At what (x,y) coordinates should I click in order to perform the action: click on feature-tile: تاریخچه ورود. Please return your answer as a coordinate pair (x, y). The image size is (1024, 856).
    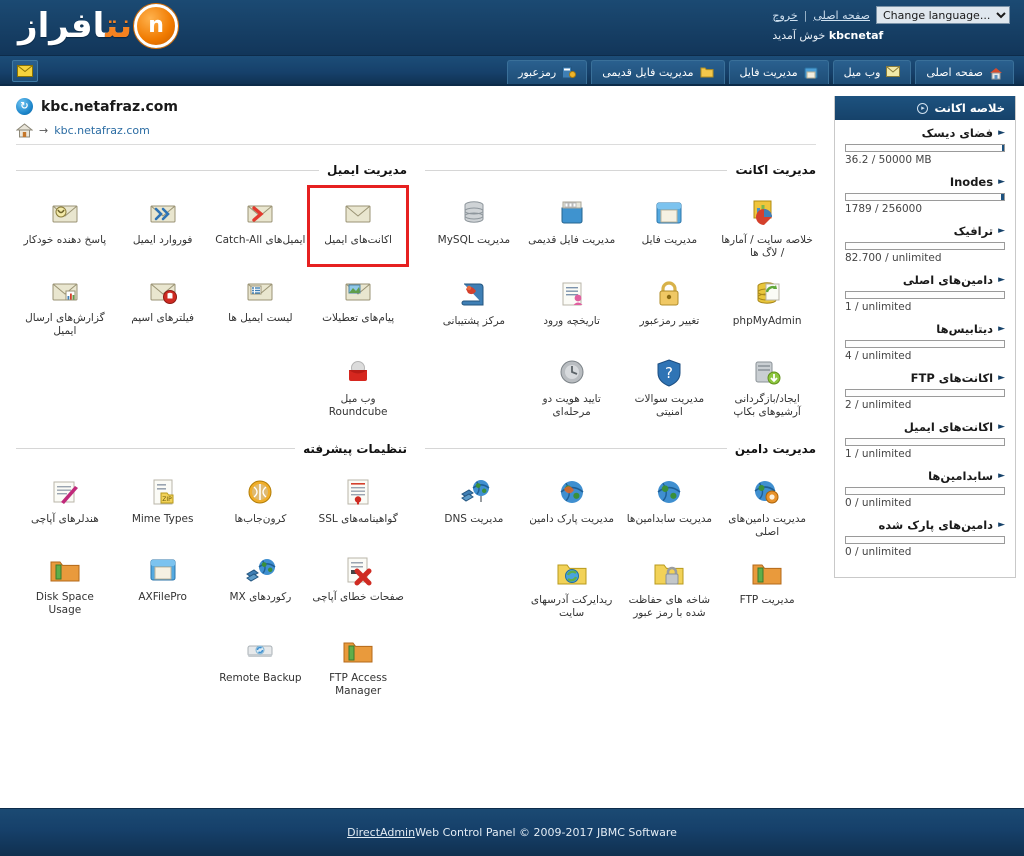
    Looking at the image, I should click on (572, 307).